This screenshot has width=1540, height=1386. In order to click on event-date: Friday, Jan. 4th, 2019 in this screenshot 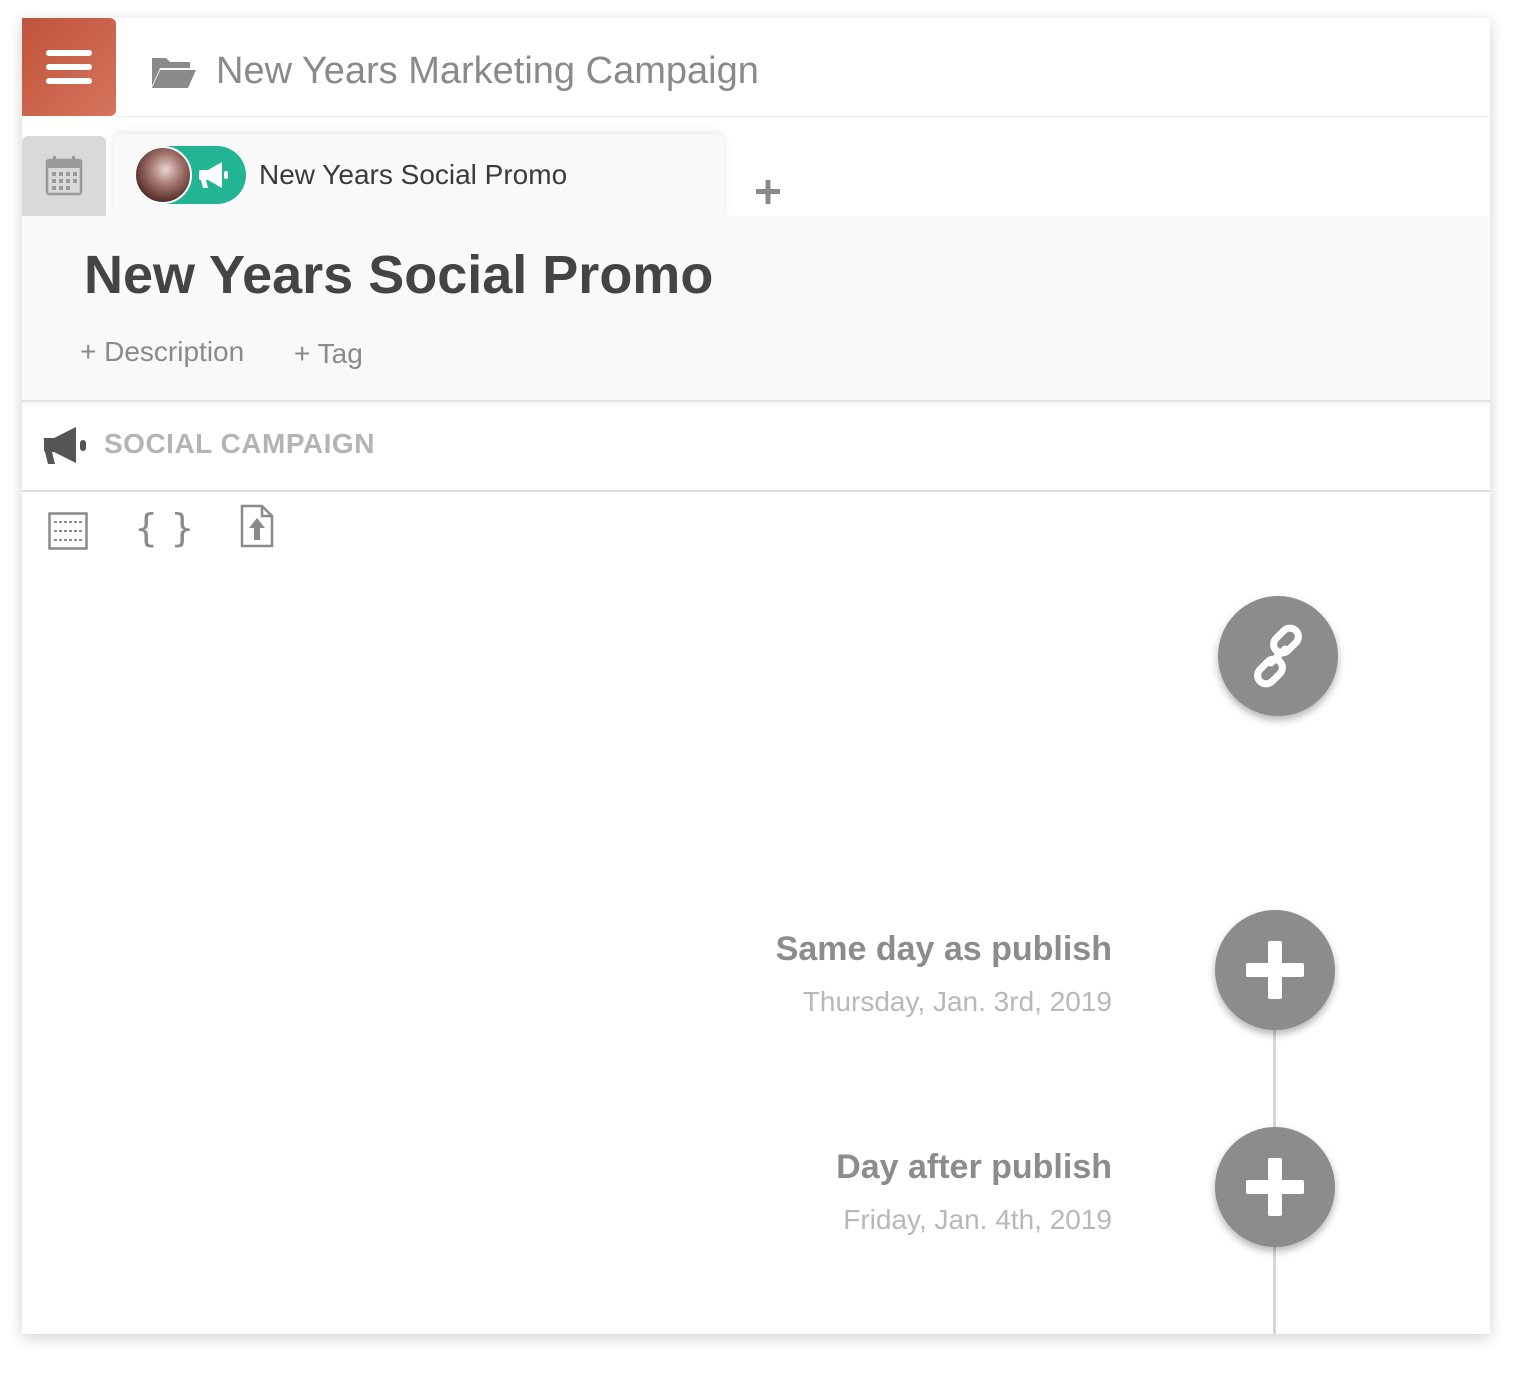, I will do `click(977, 1219)`.